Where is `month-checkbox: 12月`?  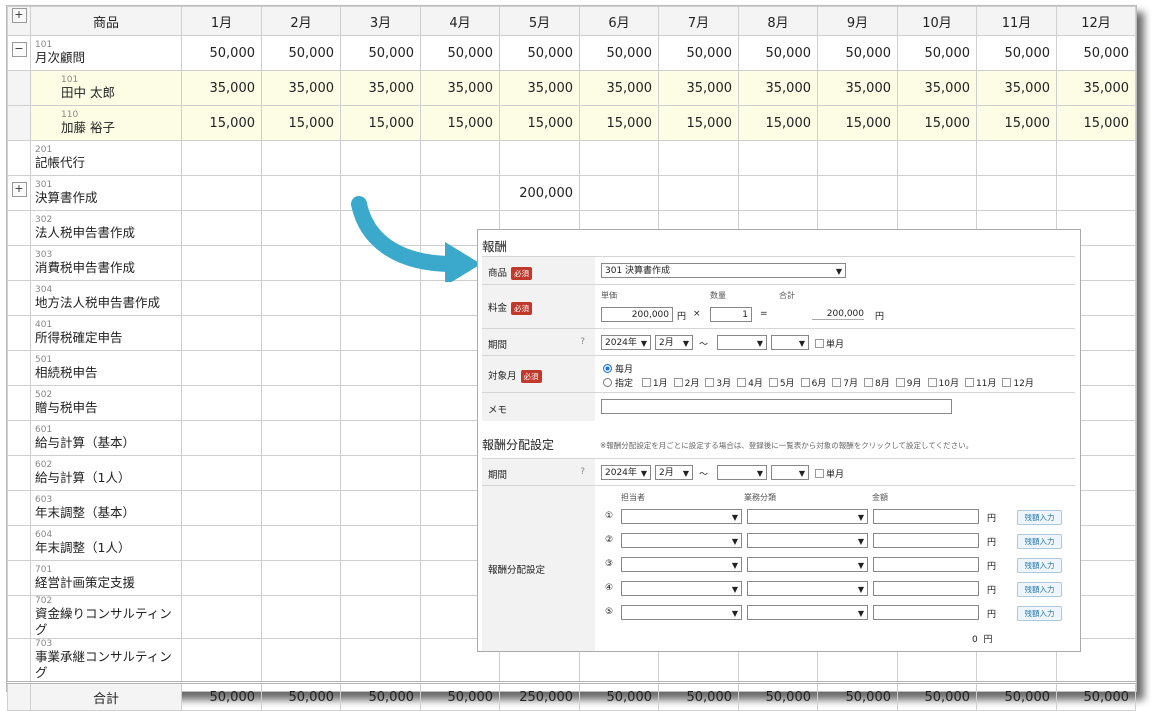
month-checkbox: 12月 is located at coordinates (1018, 383).